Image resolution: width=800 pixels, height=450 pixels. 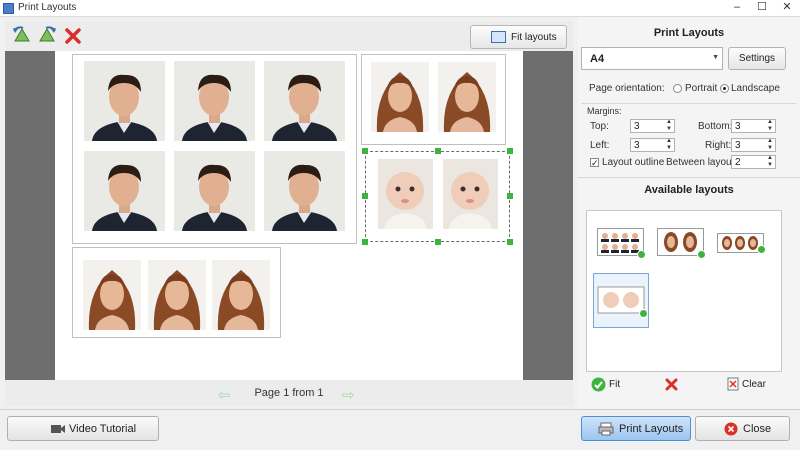 What do you see at coordinates (684, 291) in the screenshot?
I see `available-layouts-list` at bounding box center [684, 291].